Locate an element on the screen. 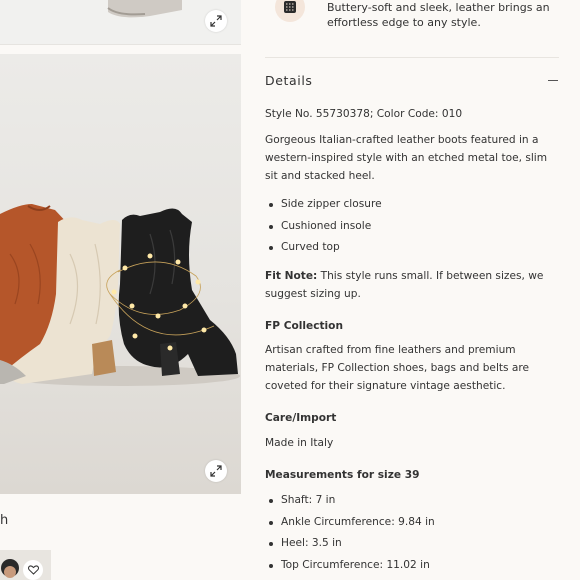 This screenshot has height=580, width=580. material-icon is located at coordinates (290, 7).